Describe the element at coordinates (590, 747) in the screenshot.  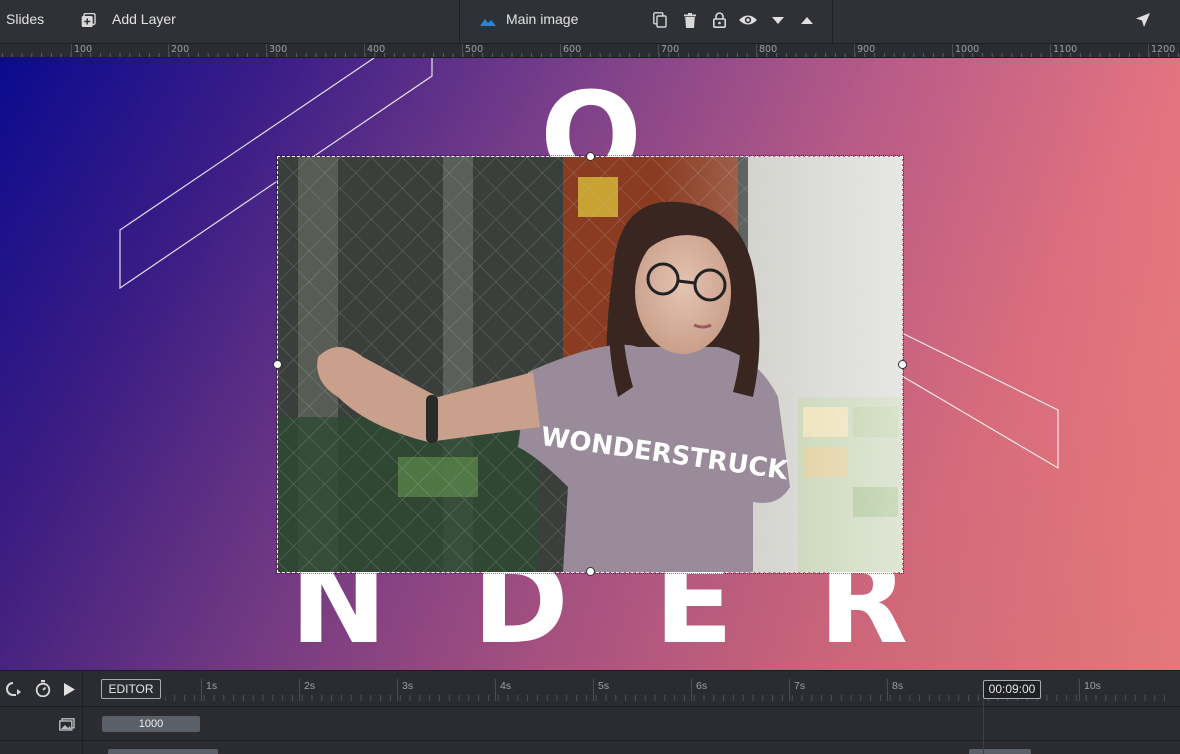
I see `timeline-next-row` at that location.